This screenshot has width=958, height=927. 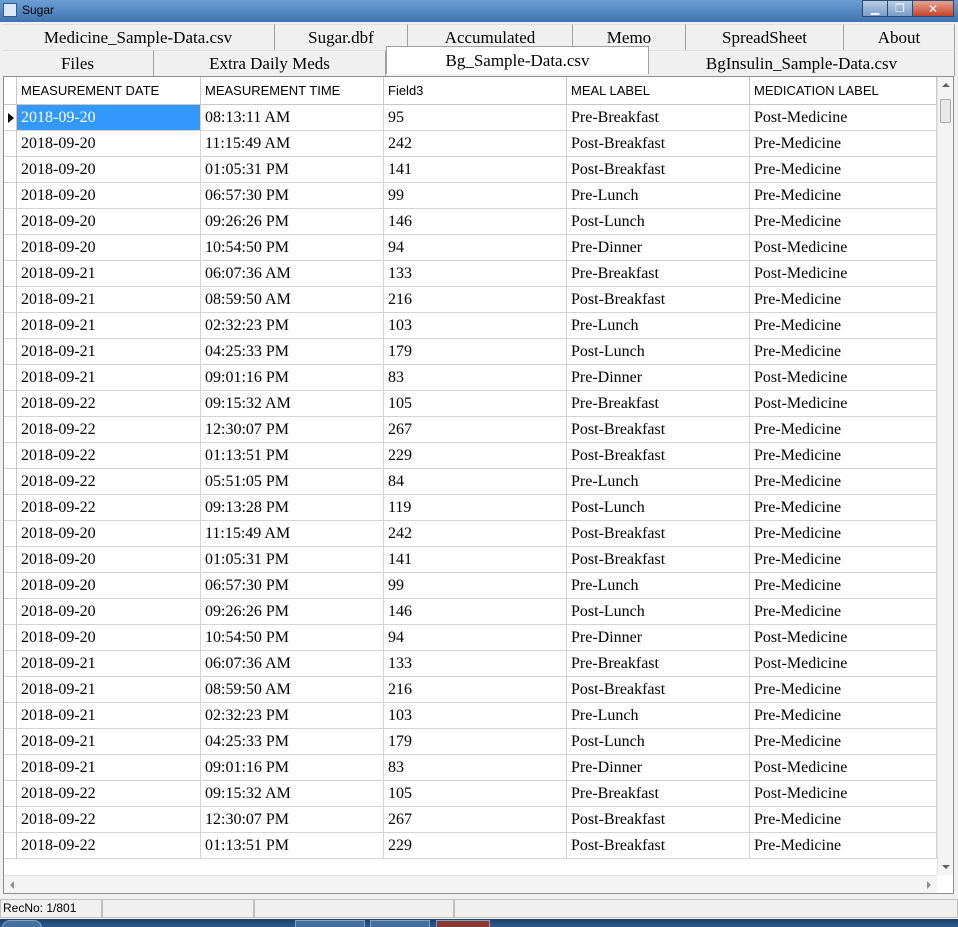 I want to click on cell-field3: 95, so click(x=475, y=117).